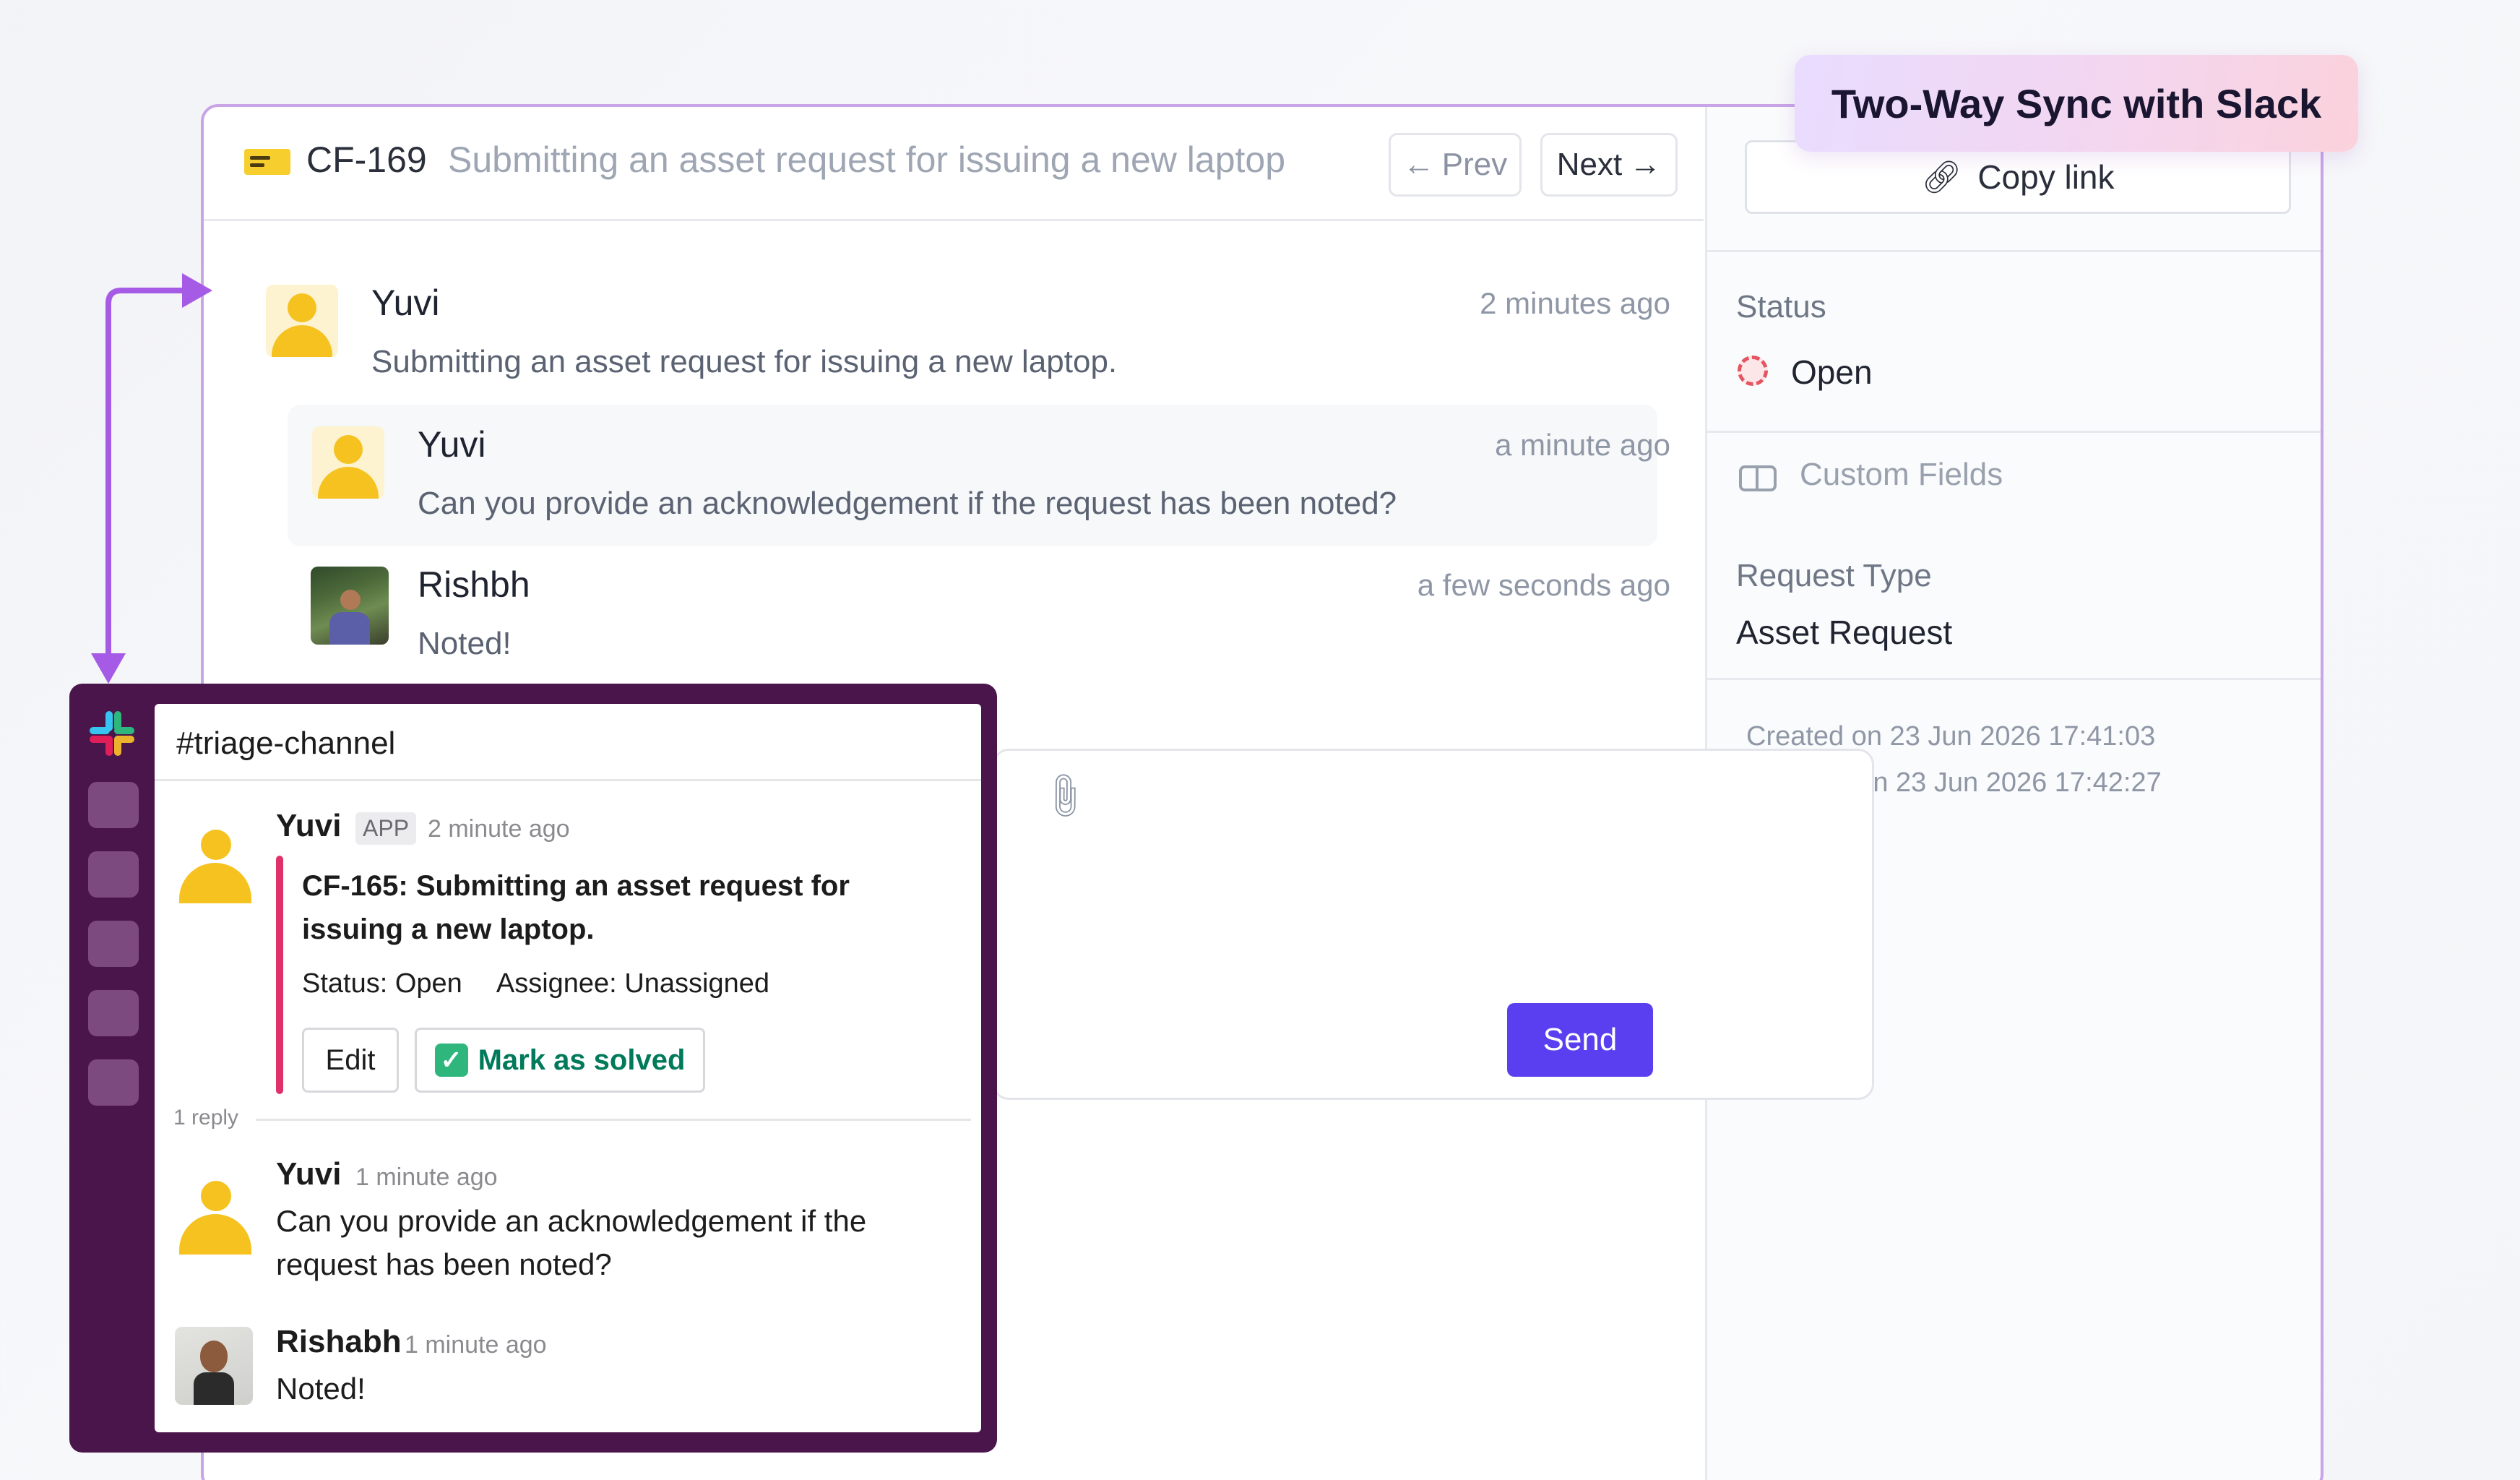 This screenshot has width=2520, height=1480. Describe the element at coordinates (321, 1389) in the screenshot. I see `message-text: Noted!` at that location.